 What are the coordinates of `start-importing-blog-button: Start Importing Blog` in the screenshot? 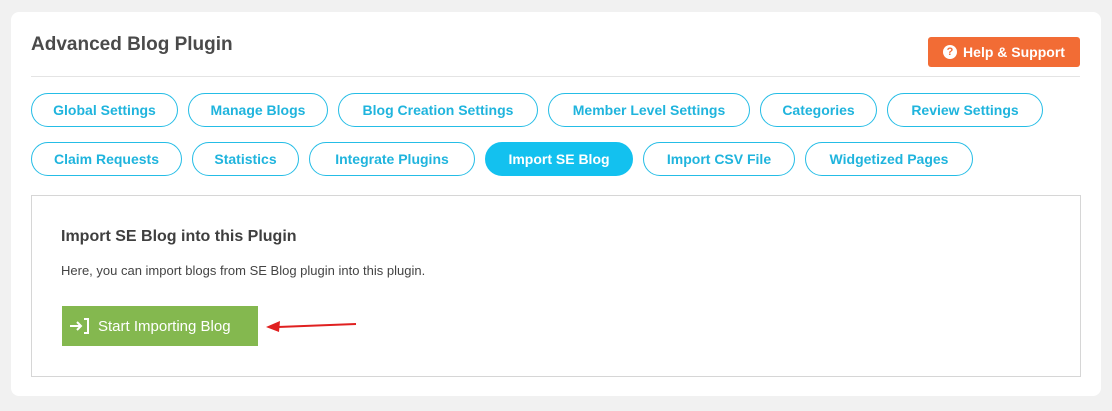 It's located at (160, 326).